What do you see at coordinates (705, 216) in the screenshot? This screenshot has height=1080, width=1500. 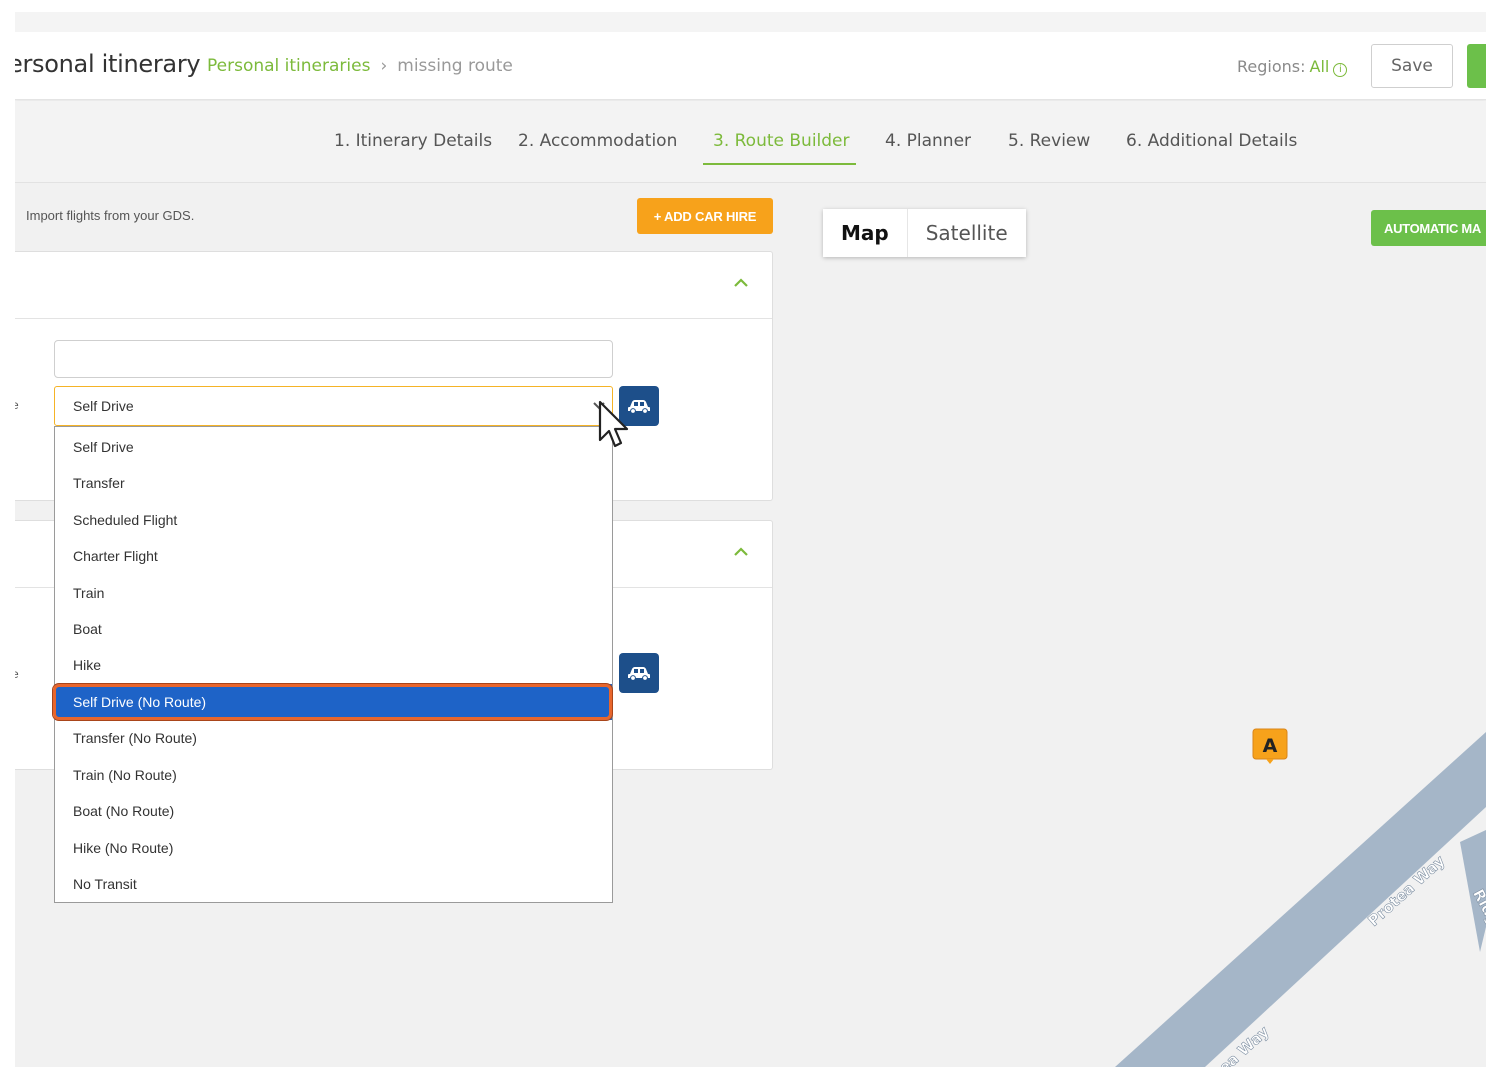 I see `add-car-hire-button: + ADD CAR HIRE` at bounding box center [705, 216].